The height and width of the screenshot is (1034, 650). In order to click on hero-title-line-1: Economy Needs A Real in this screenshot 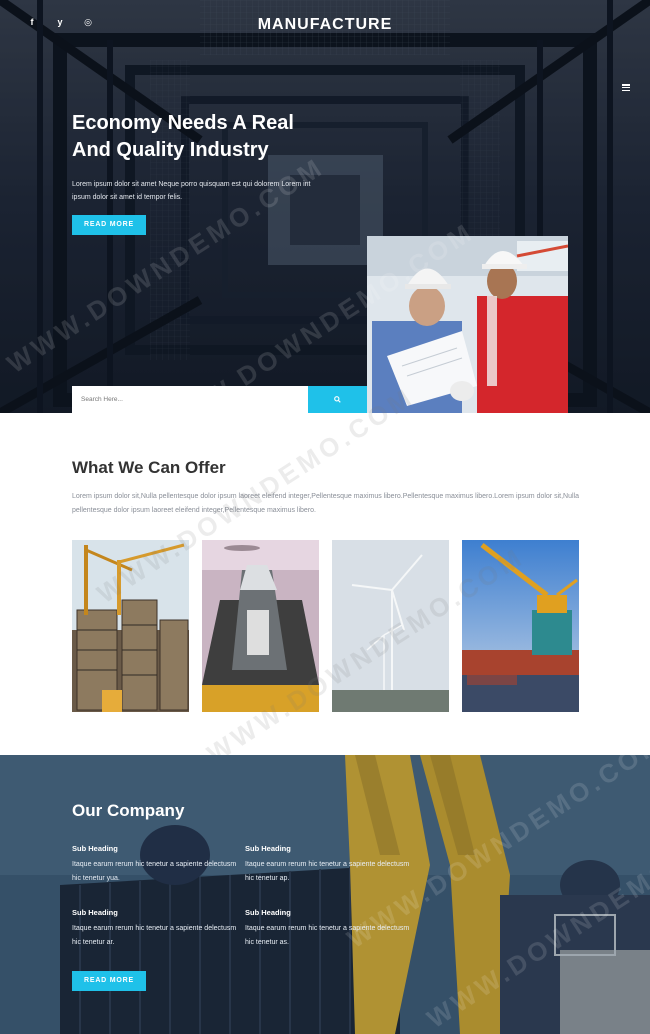, I will do `click(183, 123)`.